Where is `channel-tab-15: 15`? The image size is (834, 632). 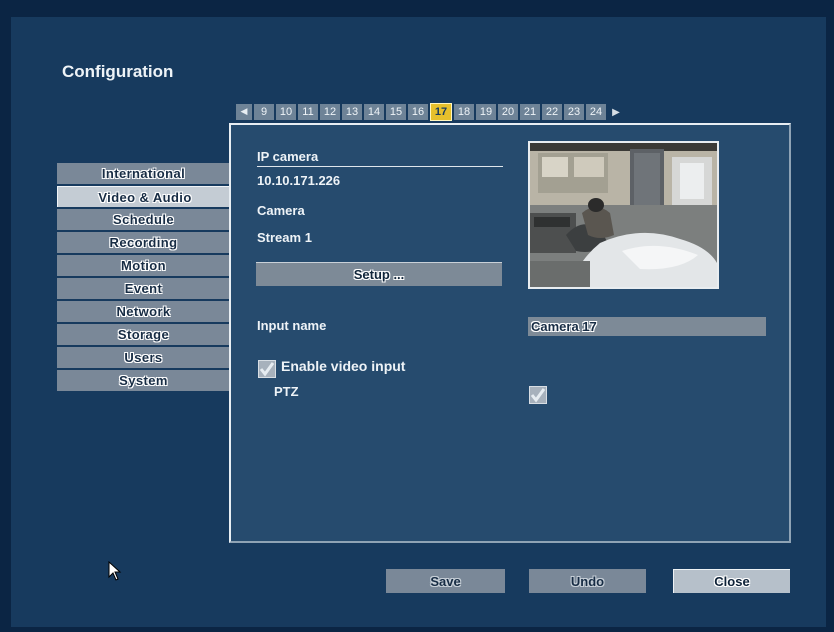 channel-tab-15: 15 is located at coordinates (396, 112).